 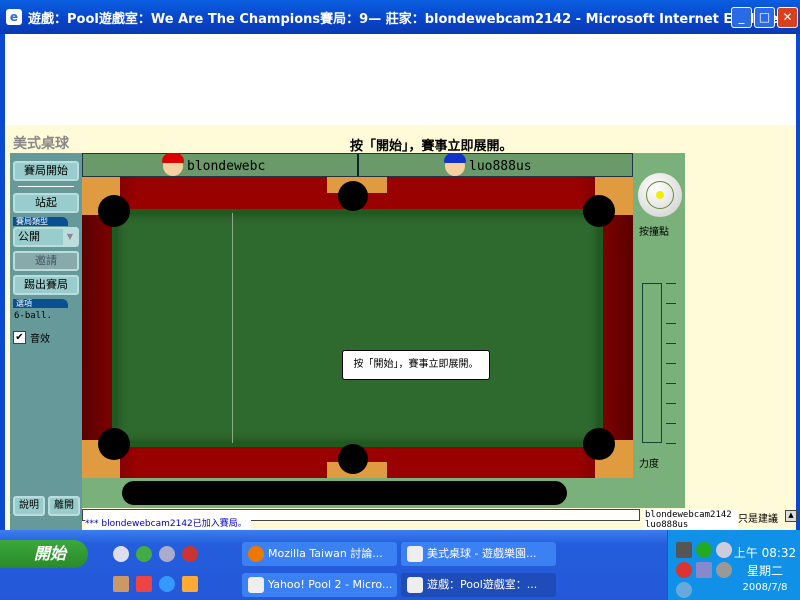 I want to click on sound-label: 音效, so click(x=40, y=339).